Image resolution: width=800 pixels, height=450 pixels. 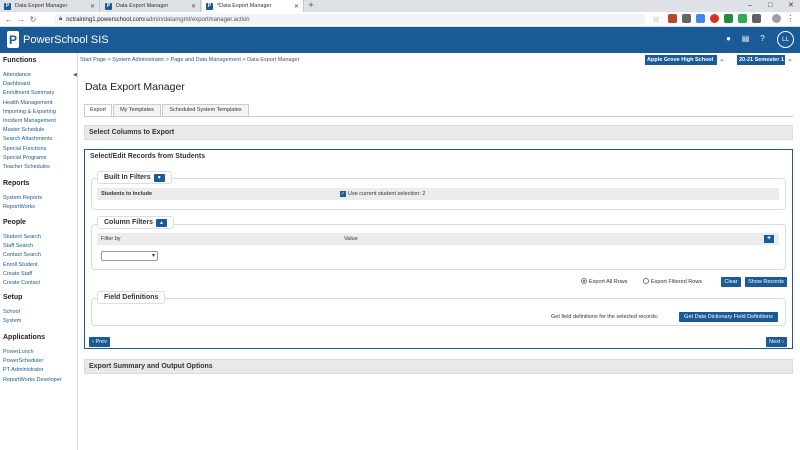 I want to click on sidebar-section-title: Reports, so click(x=16, y=183).